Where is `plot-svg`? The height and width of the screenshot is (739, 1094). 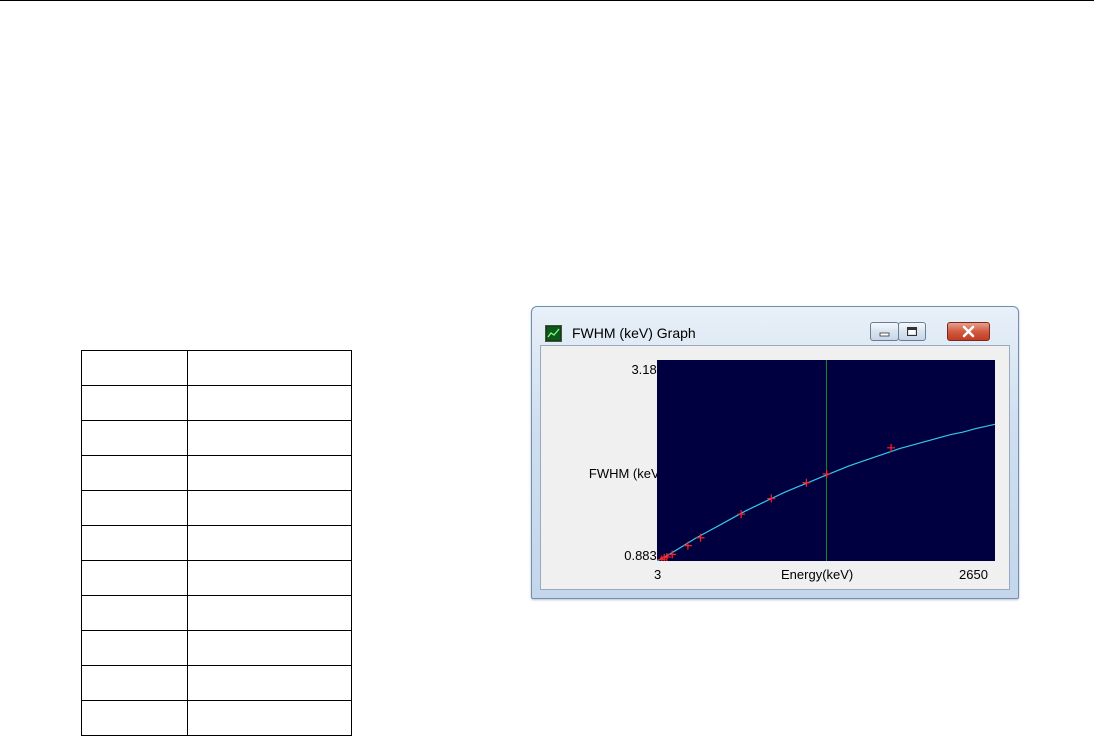 plot-svg is located at coordinates (826, 460).